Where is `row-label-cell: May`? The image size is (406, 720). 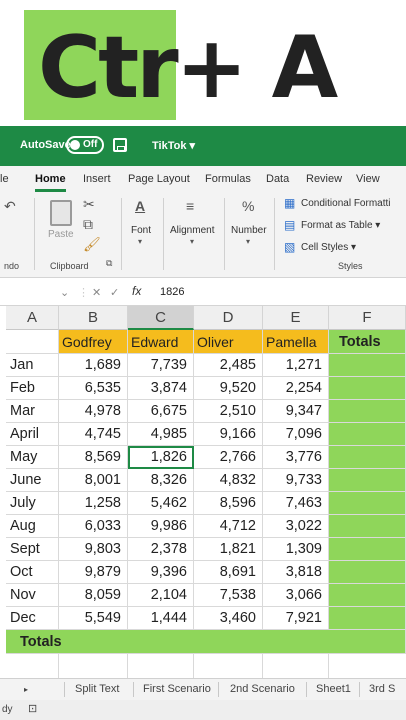 row-label-cell: May is located at coordinates (32, 457).